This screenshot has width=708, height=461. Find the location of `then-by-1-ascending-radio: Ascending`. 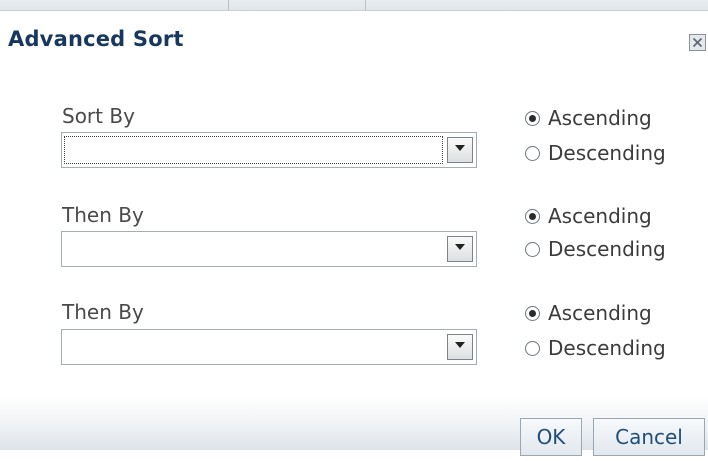

then-by-1-ascending-radio: Ascending is located at coordinates (588, 216).